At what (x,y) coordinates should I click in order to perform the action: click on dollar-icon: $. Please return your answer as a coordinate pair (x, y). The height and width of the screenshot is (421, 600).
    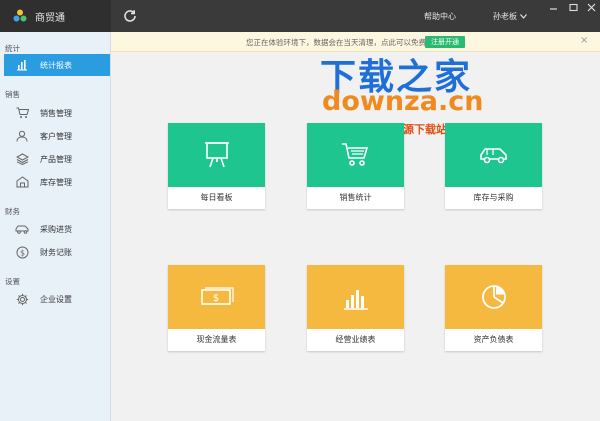
    Looking at the image, I should click on (22, 252).